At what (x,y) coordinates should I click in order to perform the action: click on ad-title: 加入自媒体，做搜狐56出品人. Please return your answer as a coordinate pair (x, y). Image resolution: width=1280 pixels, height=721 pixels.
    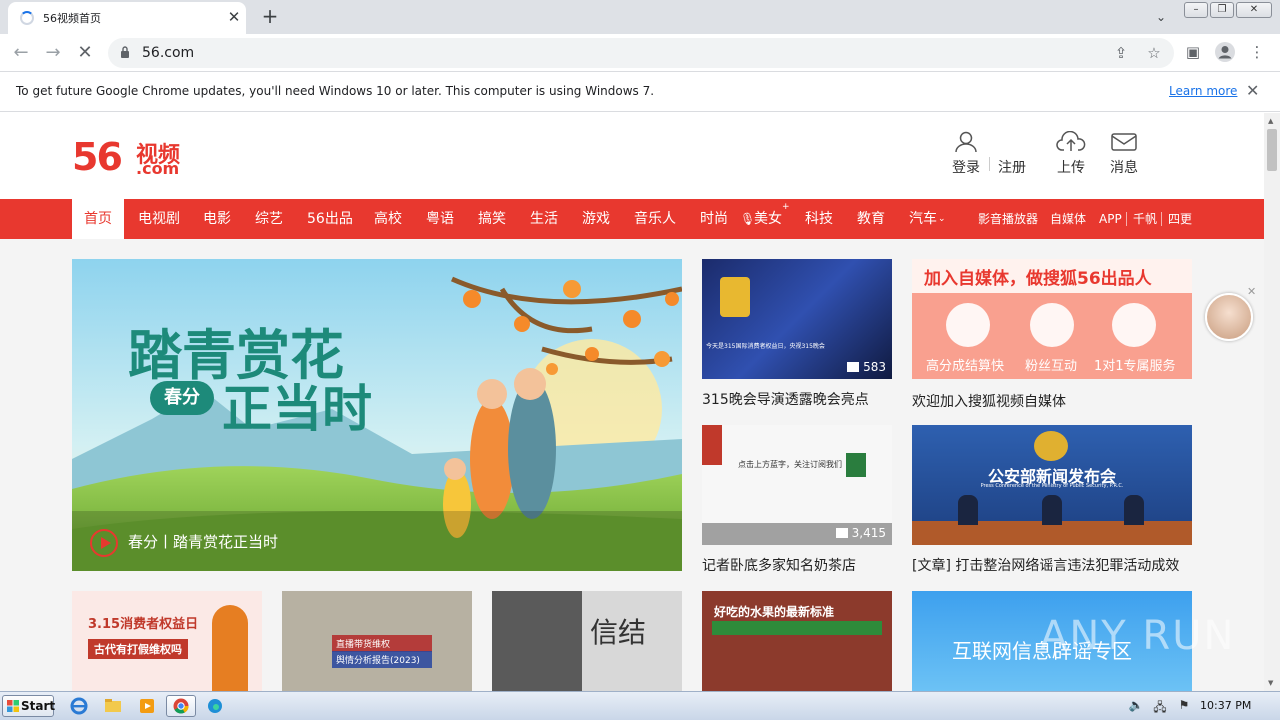
    Looking at the image, I should click on (1038, 279).